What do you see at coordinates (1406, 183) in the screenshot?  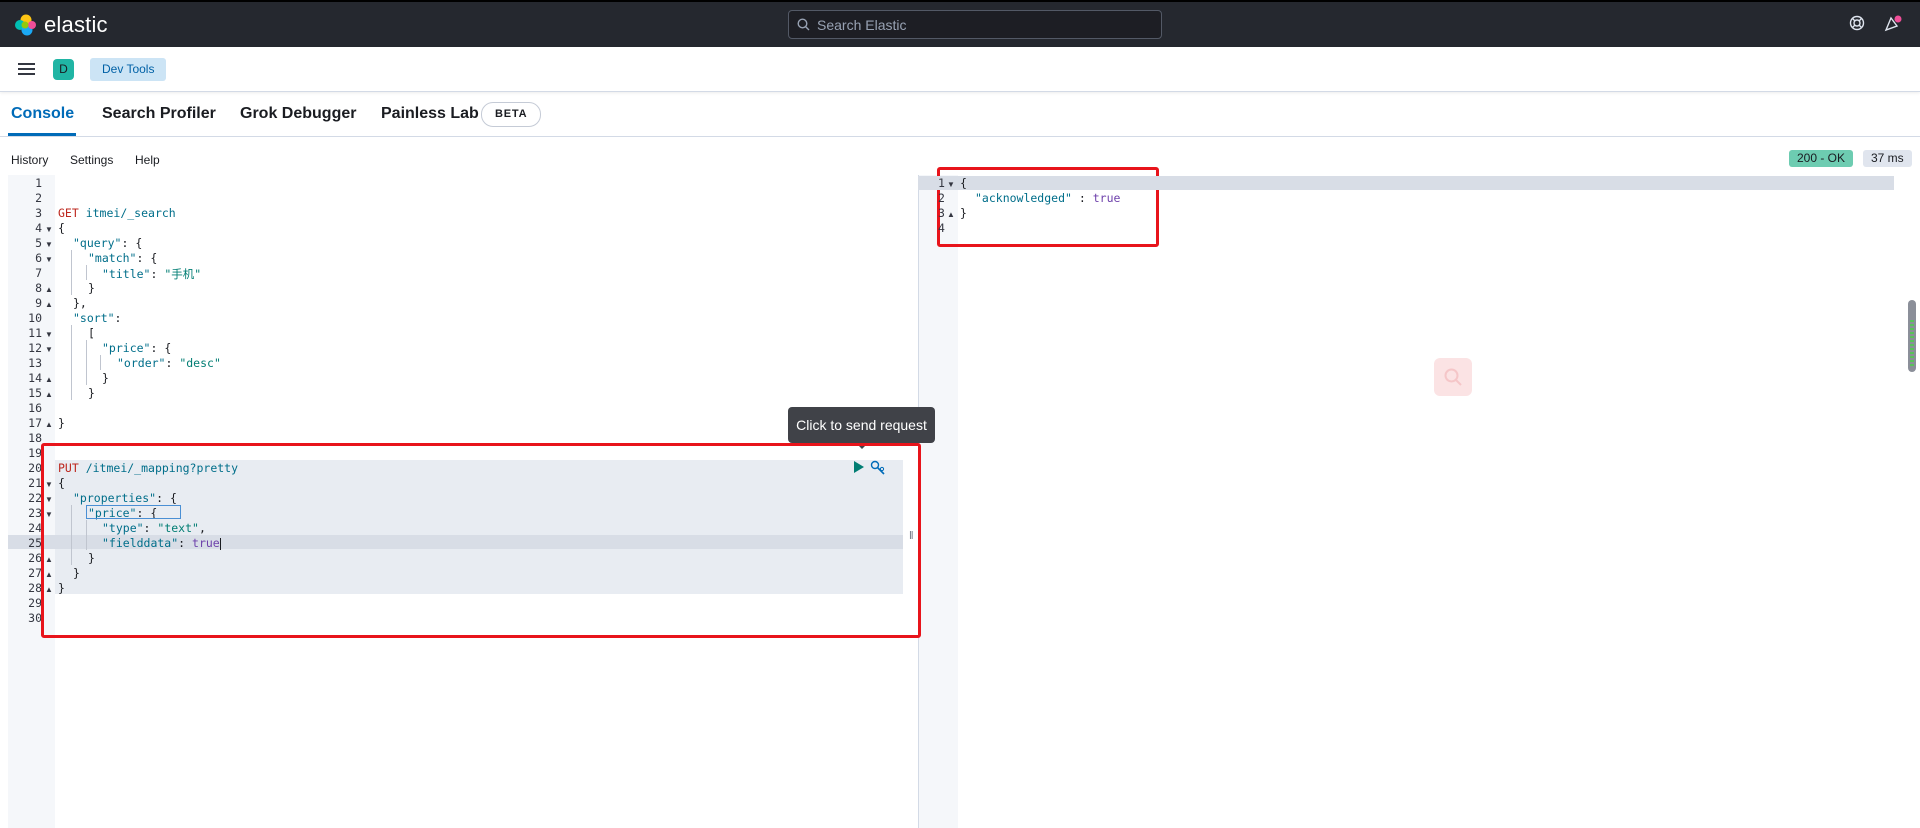 I see `response-active-line` at bounding box center [1406, 183].